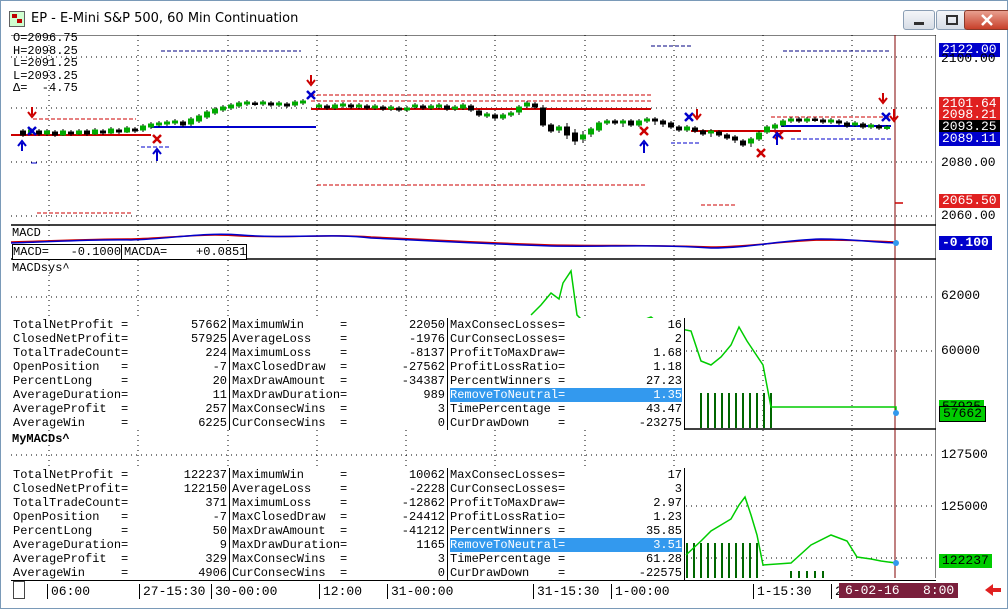  I want to click on stats-row: OpenPosition = -7, so click(120, 517).